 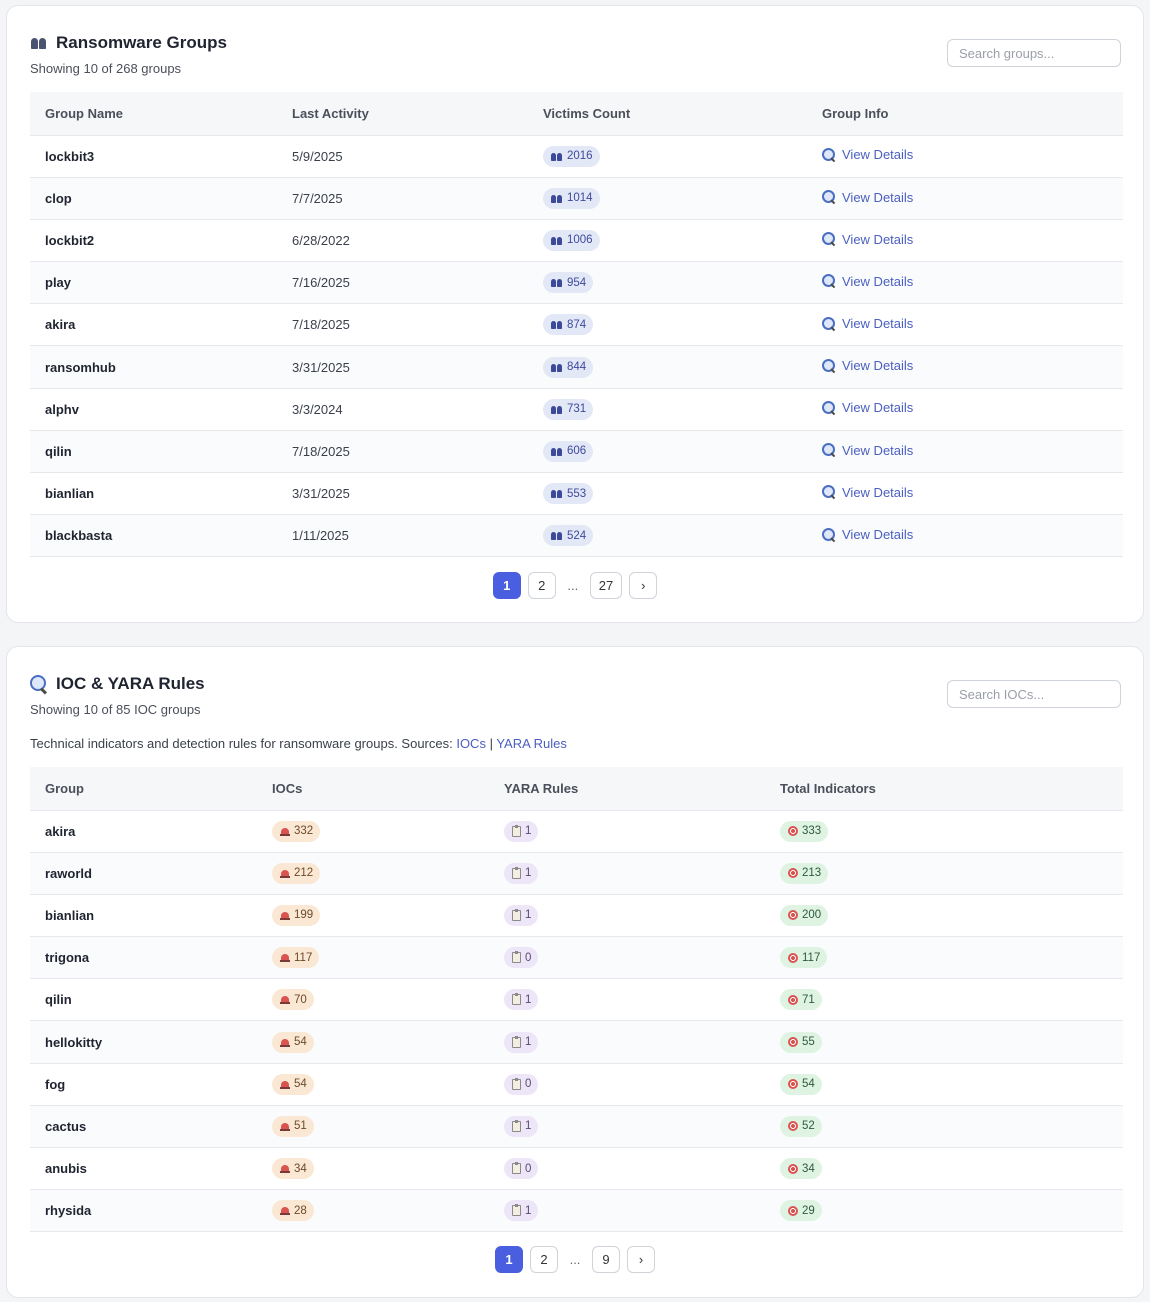 I want to click on table-row: blackbasta 1/11/2025 524 View Details, so click(x=576, y=536).